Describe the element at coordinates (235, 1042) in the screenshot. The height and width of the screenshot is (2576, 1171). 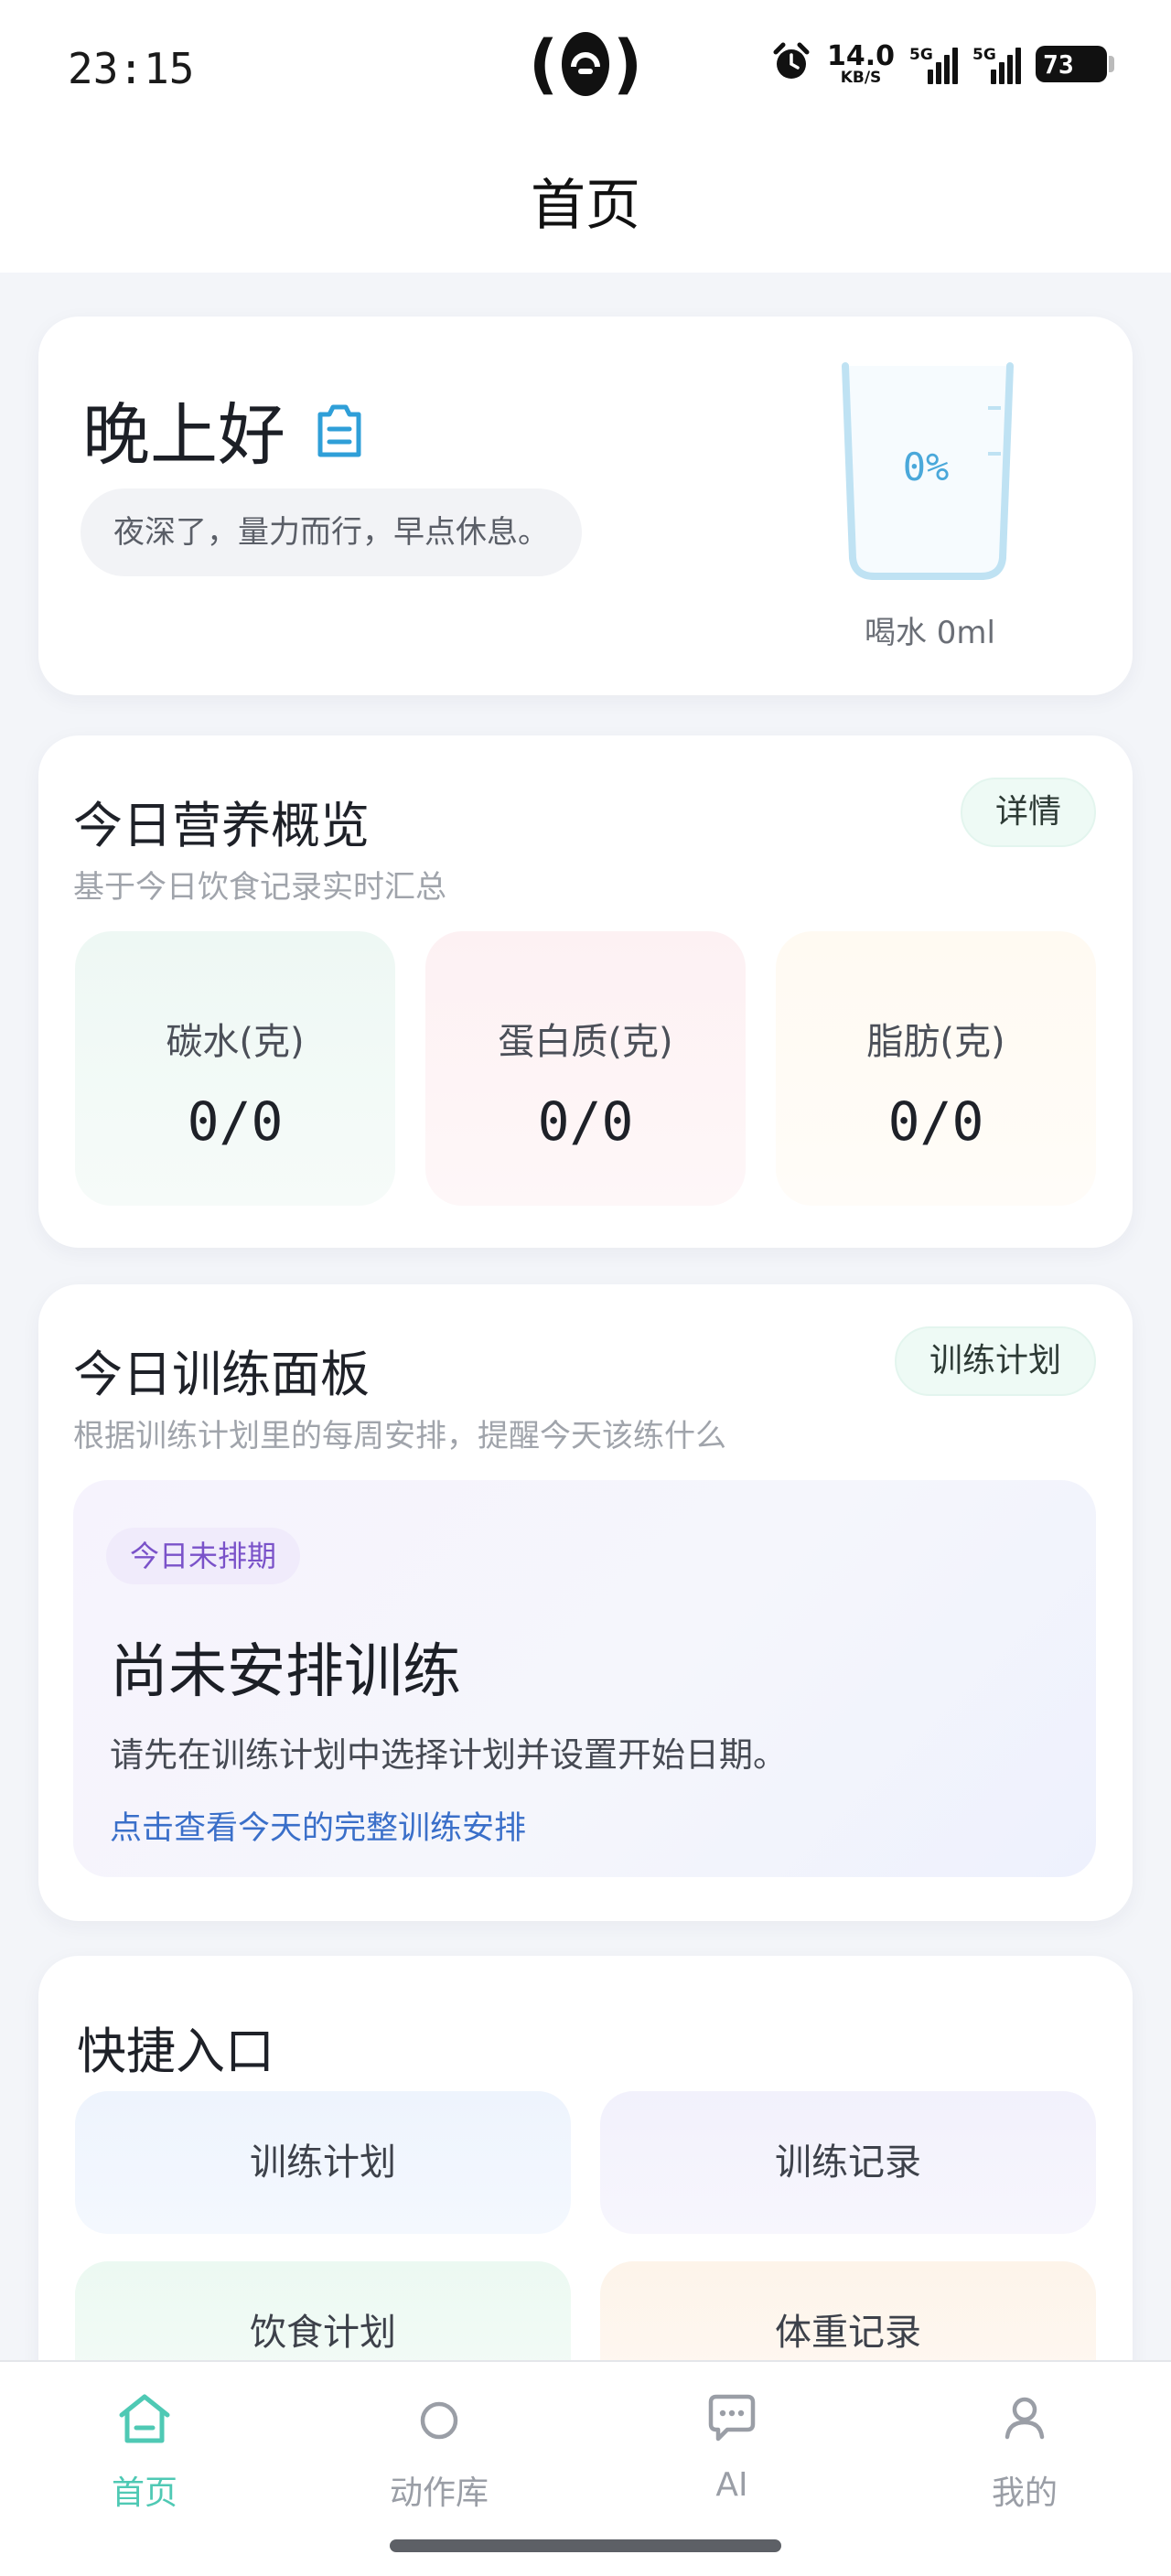
I see `macro-label: 碳水(克)` at that location.